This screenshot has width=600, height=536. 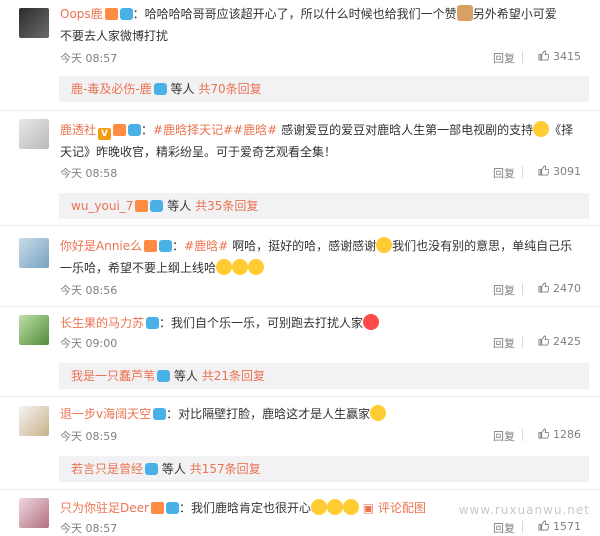 I want to click on heart-emoji-icon, so click(x=371, y=322).